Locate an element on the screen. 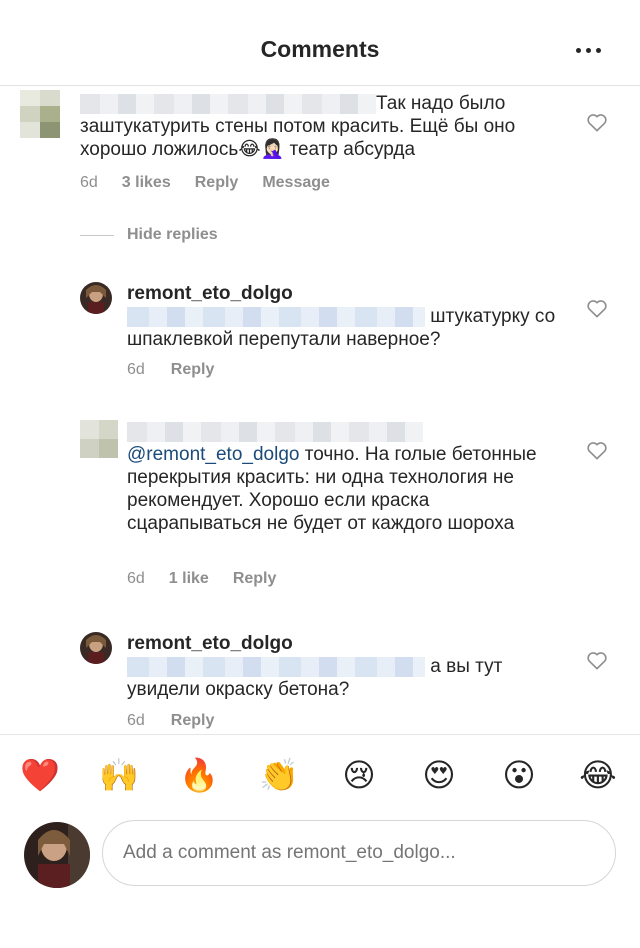 This screenshot has height=948, width=640. crying-emoji-button: 😢 is located at coordinates (359, 775).